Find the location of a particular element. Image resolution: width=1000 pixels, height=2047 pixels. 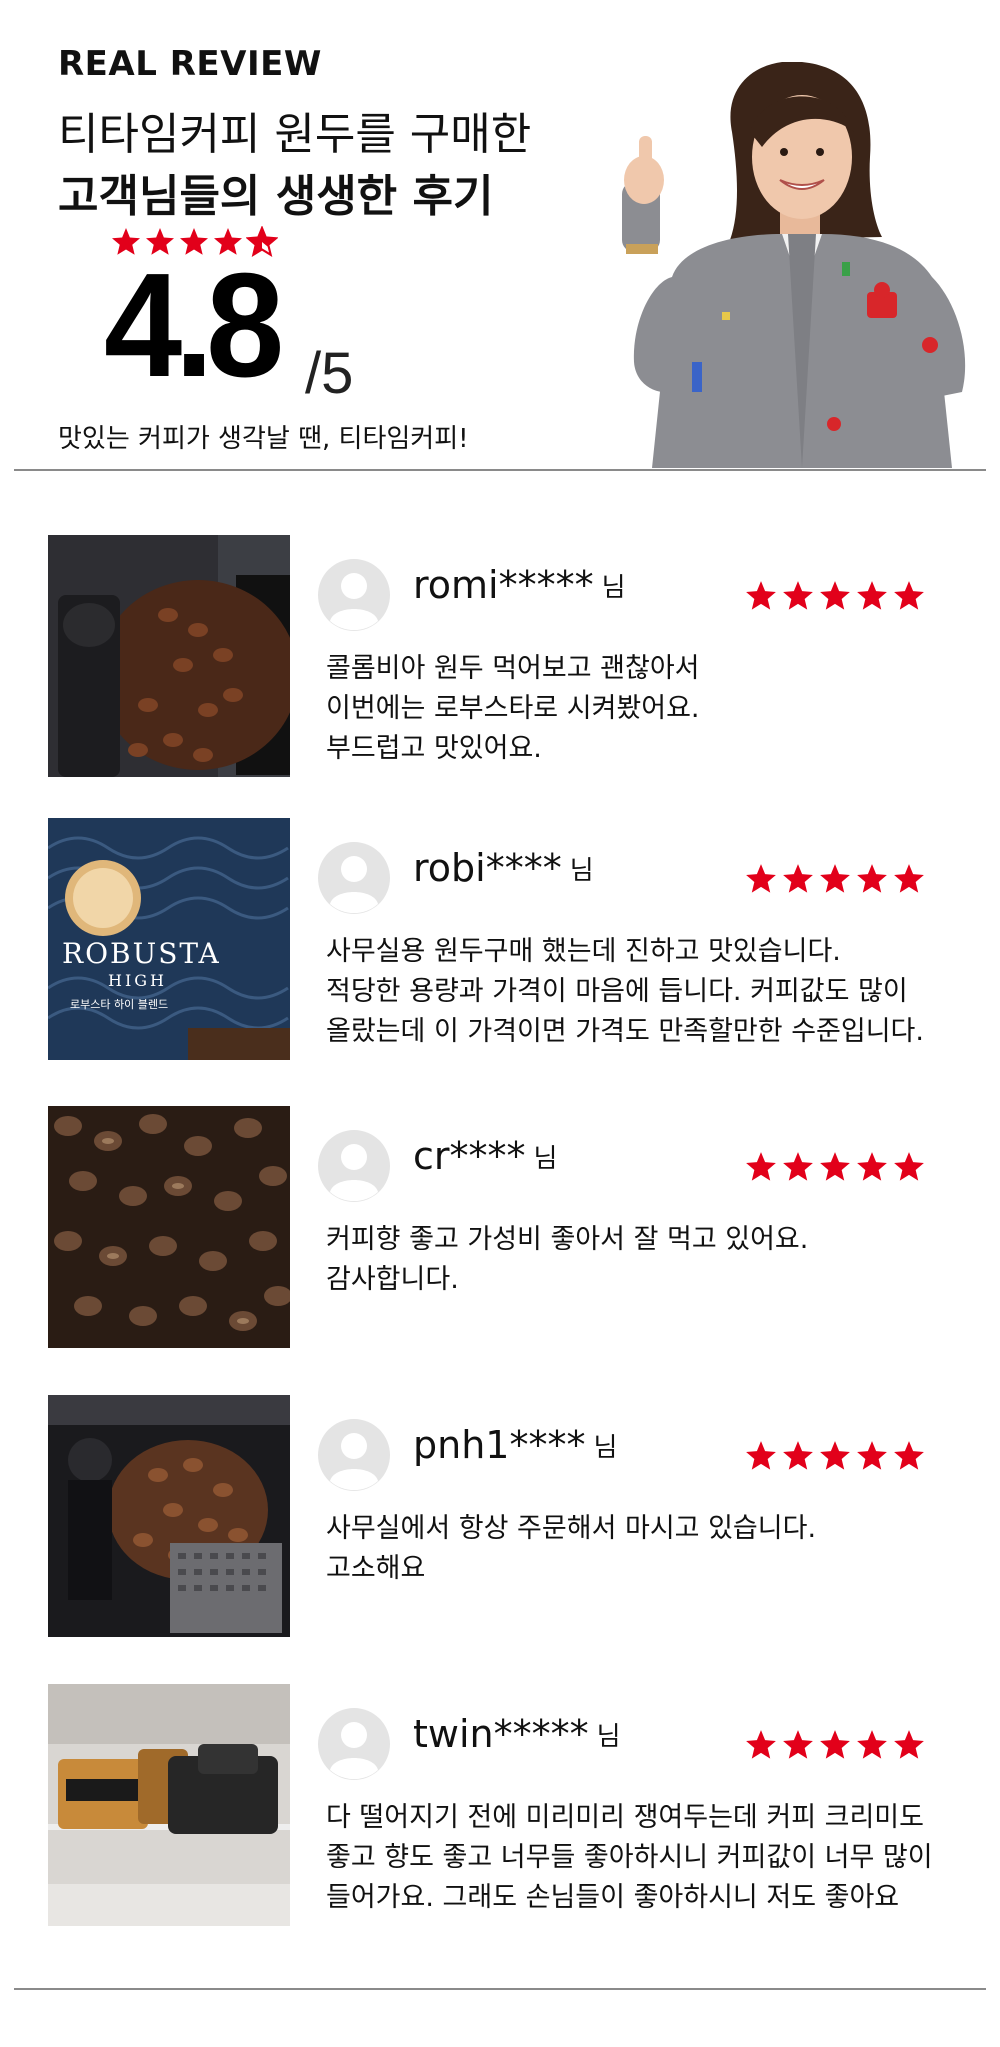

review-text: 사무실에서 항상 주문해서 마시고 있습니다. 고소해요 is located at coordinates (571, 1548).